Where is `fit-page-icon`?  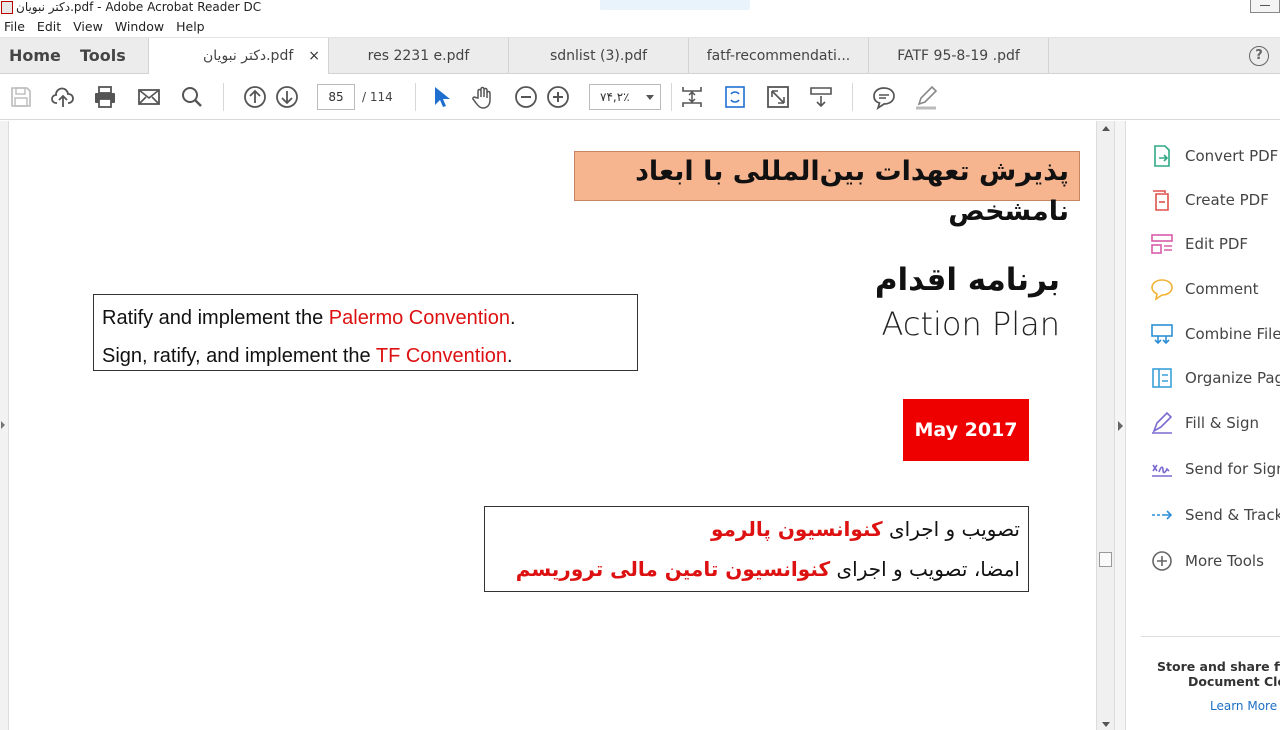
fit-page-icon is located at coordinates (692, 97).